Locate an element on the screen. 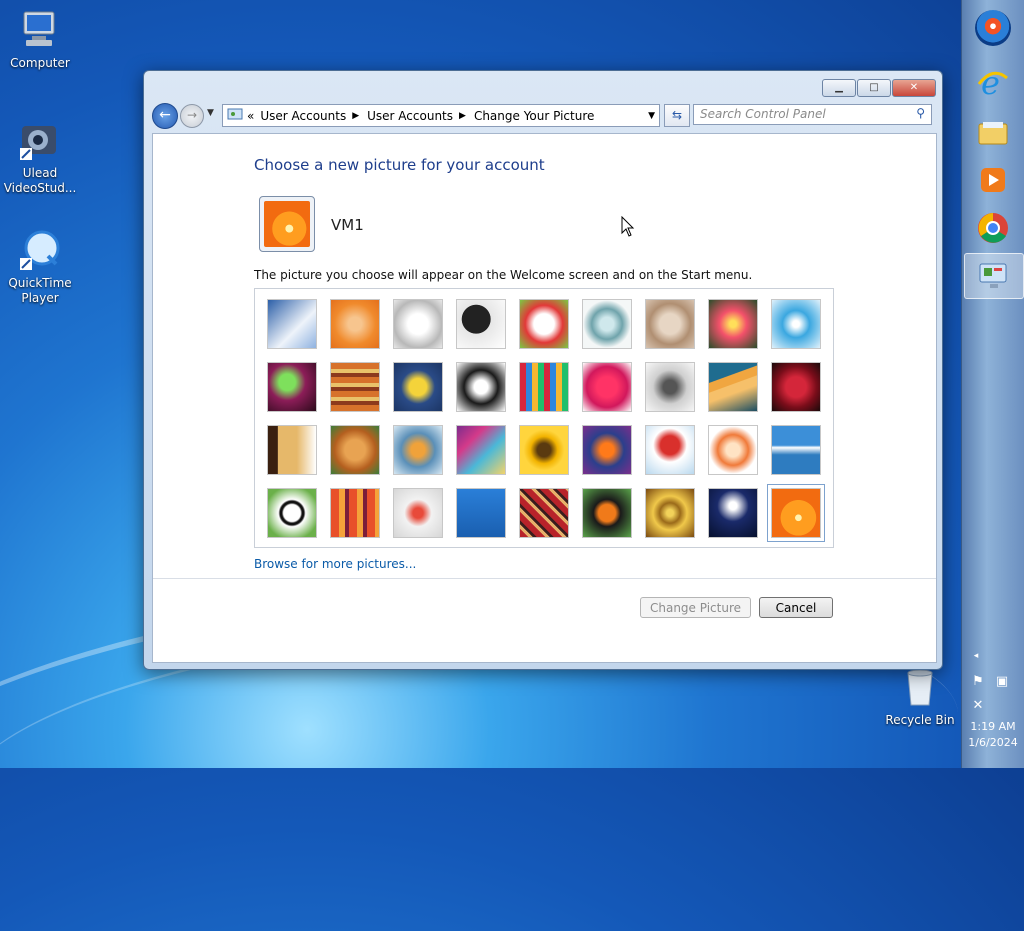 The width and height of the screenshot is (1024, 931). breadcrumb-item: Change Your Picture is located at coordinates (534, 116).